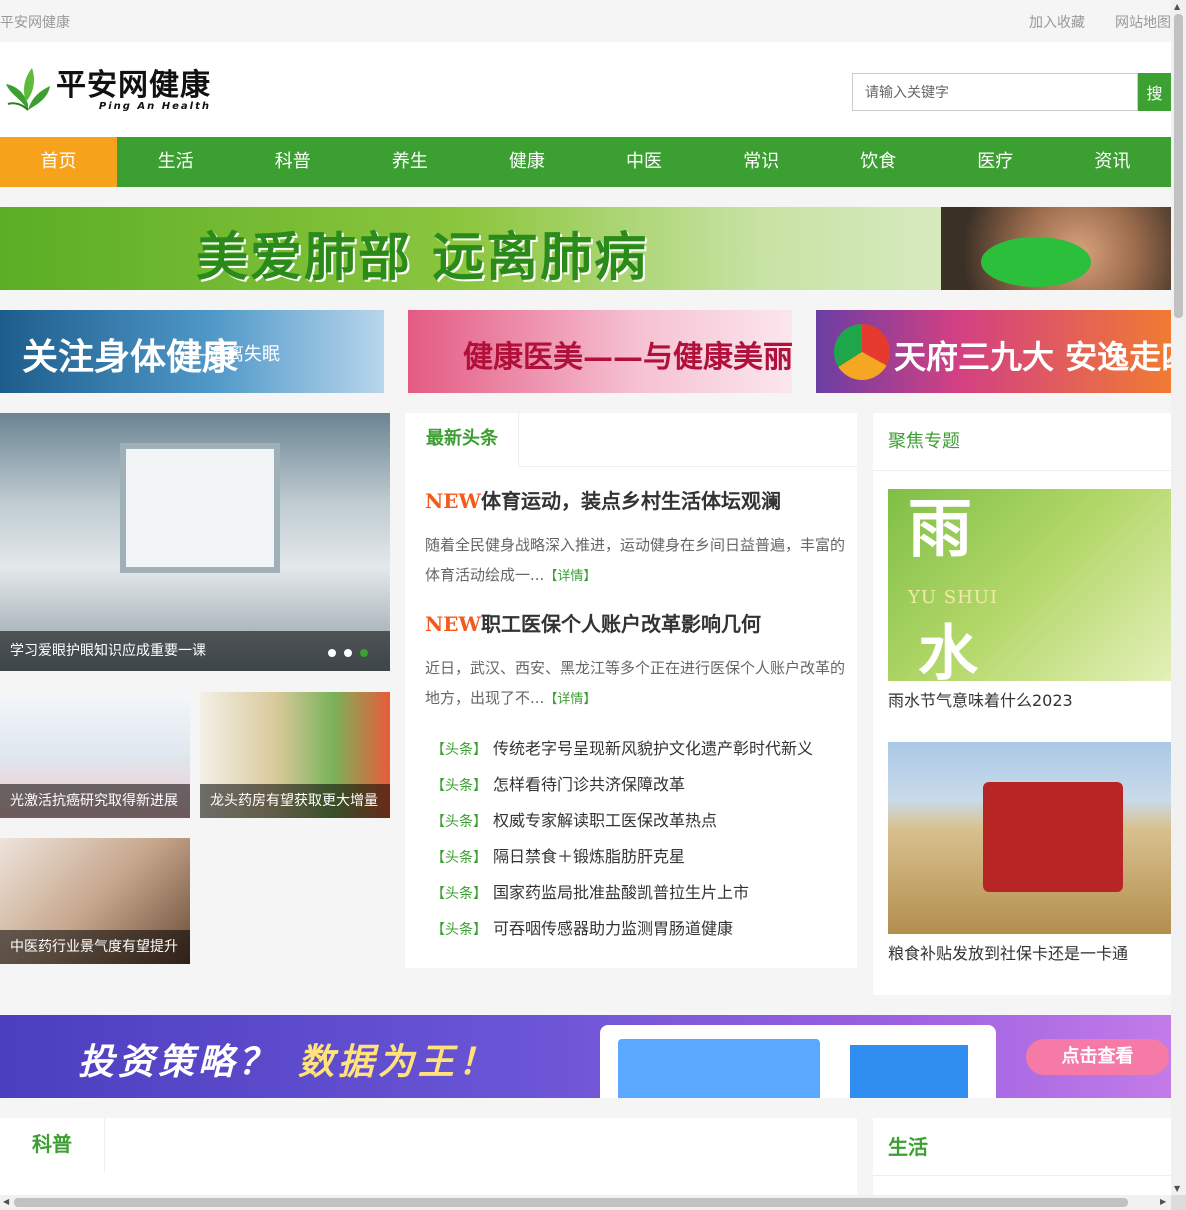 The width and height of the screenshot is (1186, 1210). I want to click on scroll-left-icon: ◀, so click(6, 1201).